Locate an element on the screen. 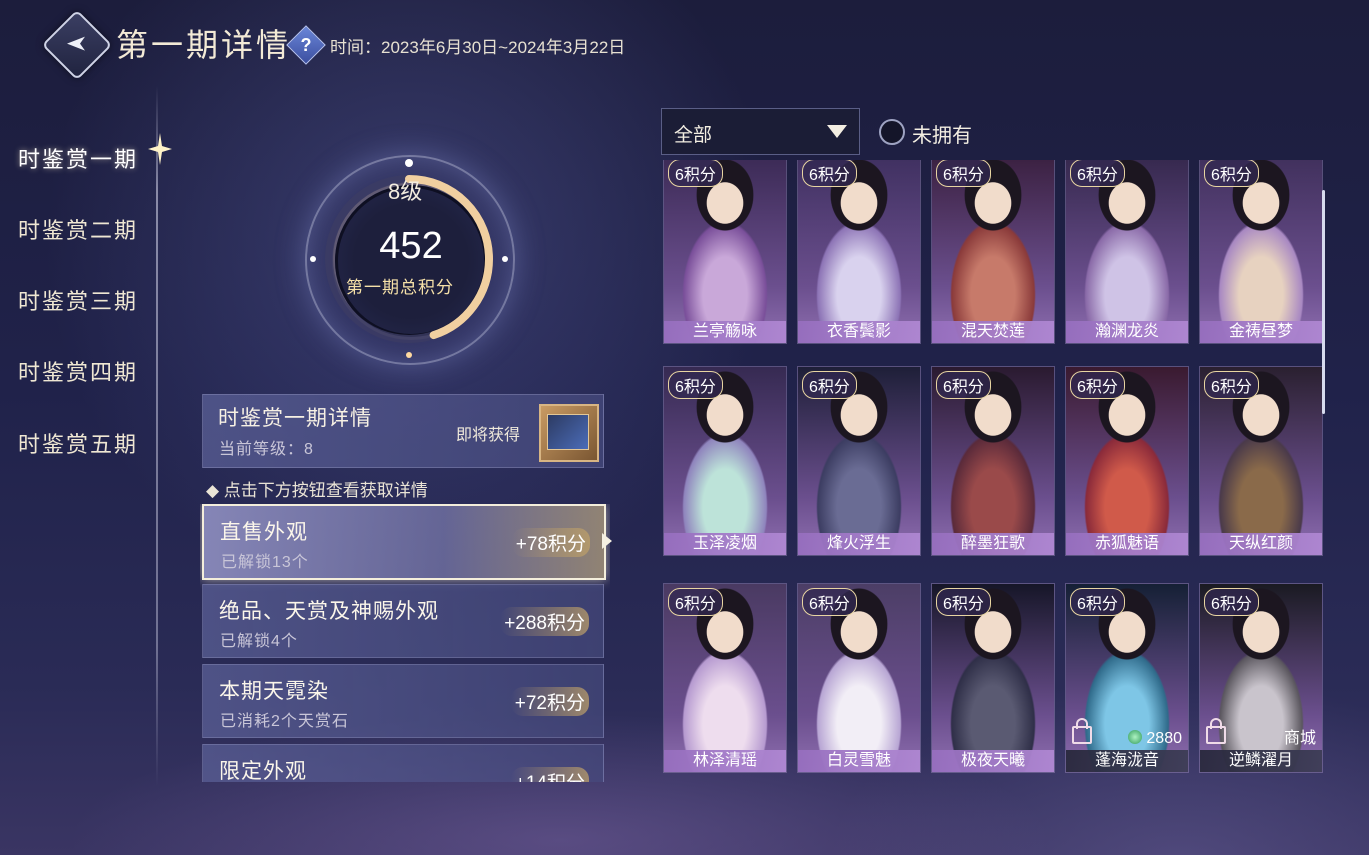 This screenshot has height=855, width=1369. outfit-card: 6积分金祷昼梦 is located at coordinates (1261, 252).